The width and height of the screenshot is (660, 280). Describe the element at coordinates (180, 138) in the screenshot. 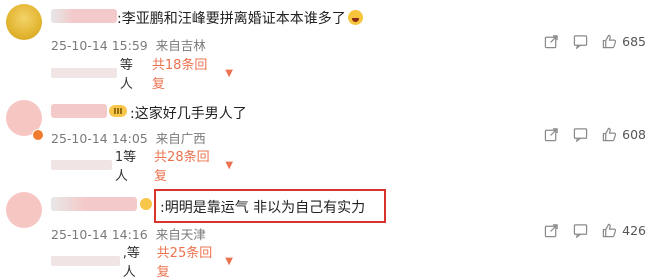

I see `comment-location: 来自广西` at that location.